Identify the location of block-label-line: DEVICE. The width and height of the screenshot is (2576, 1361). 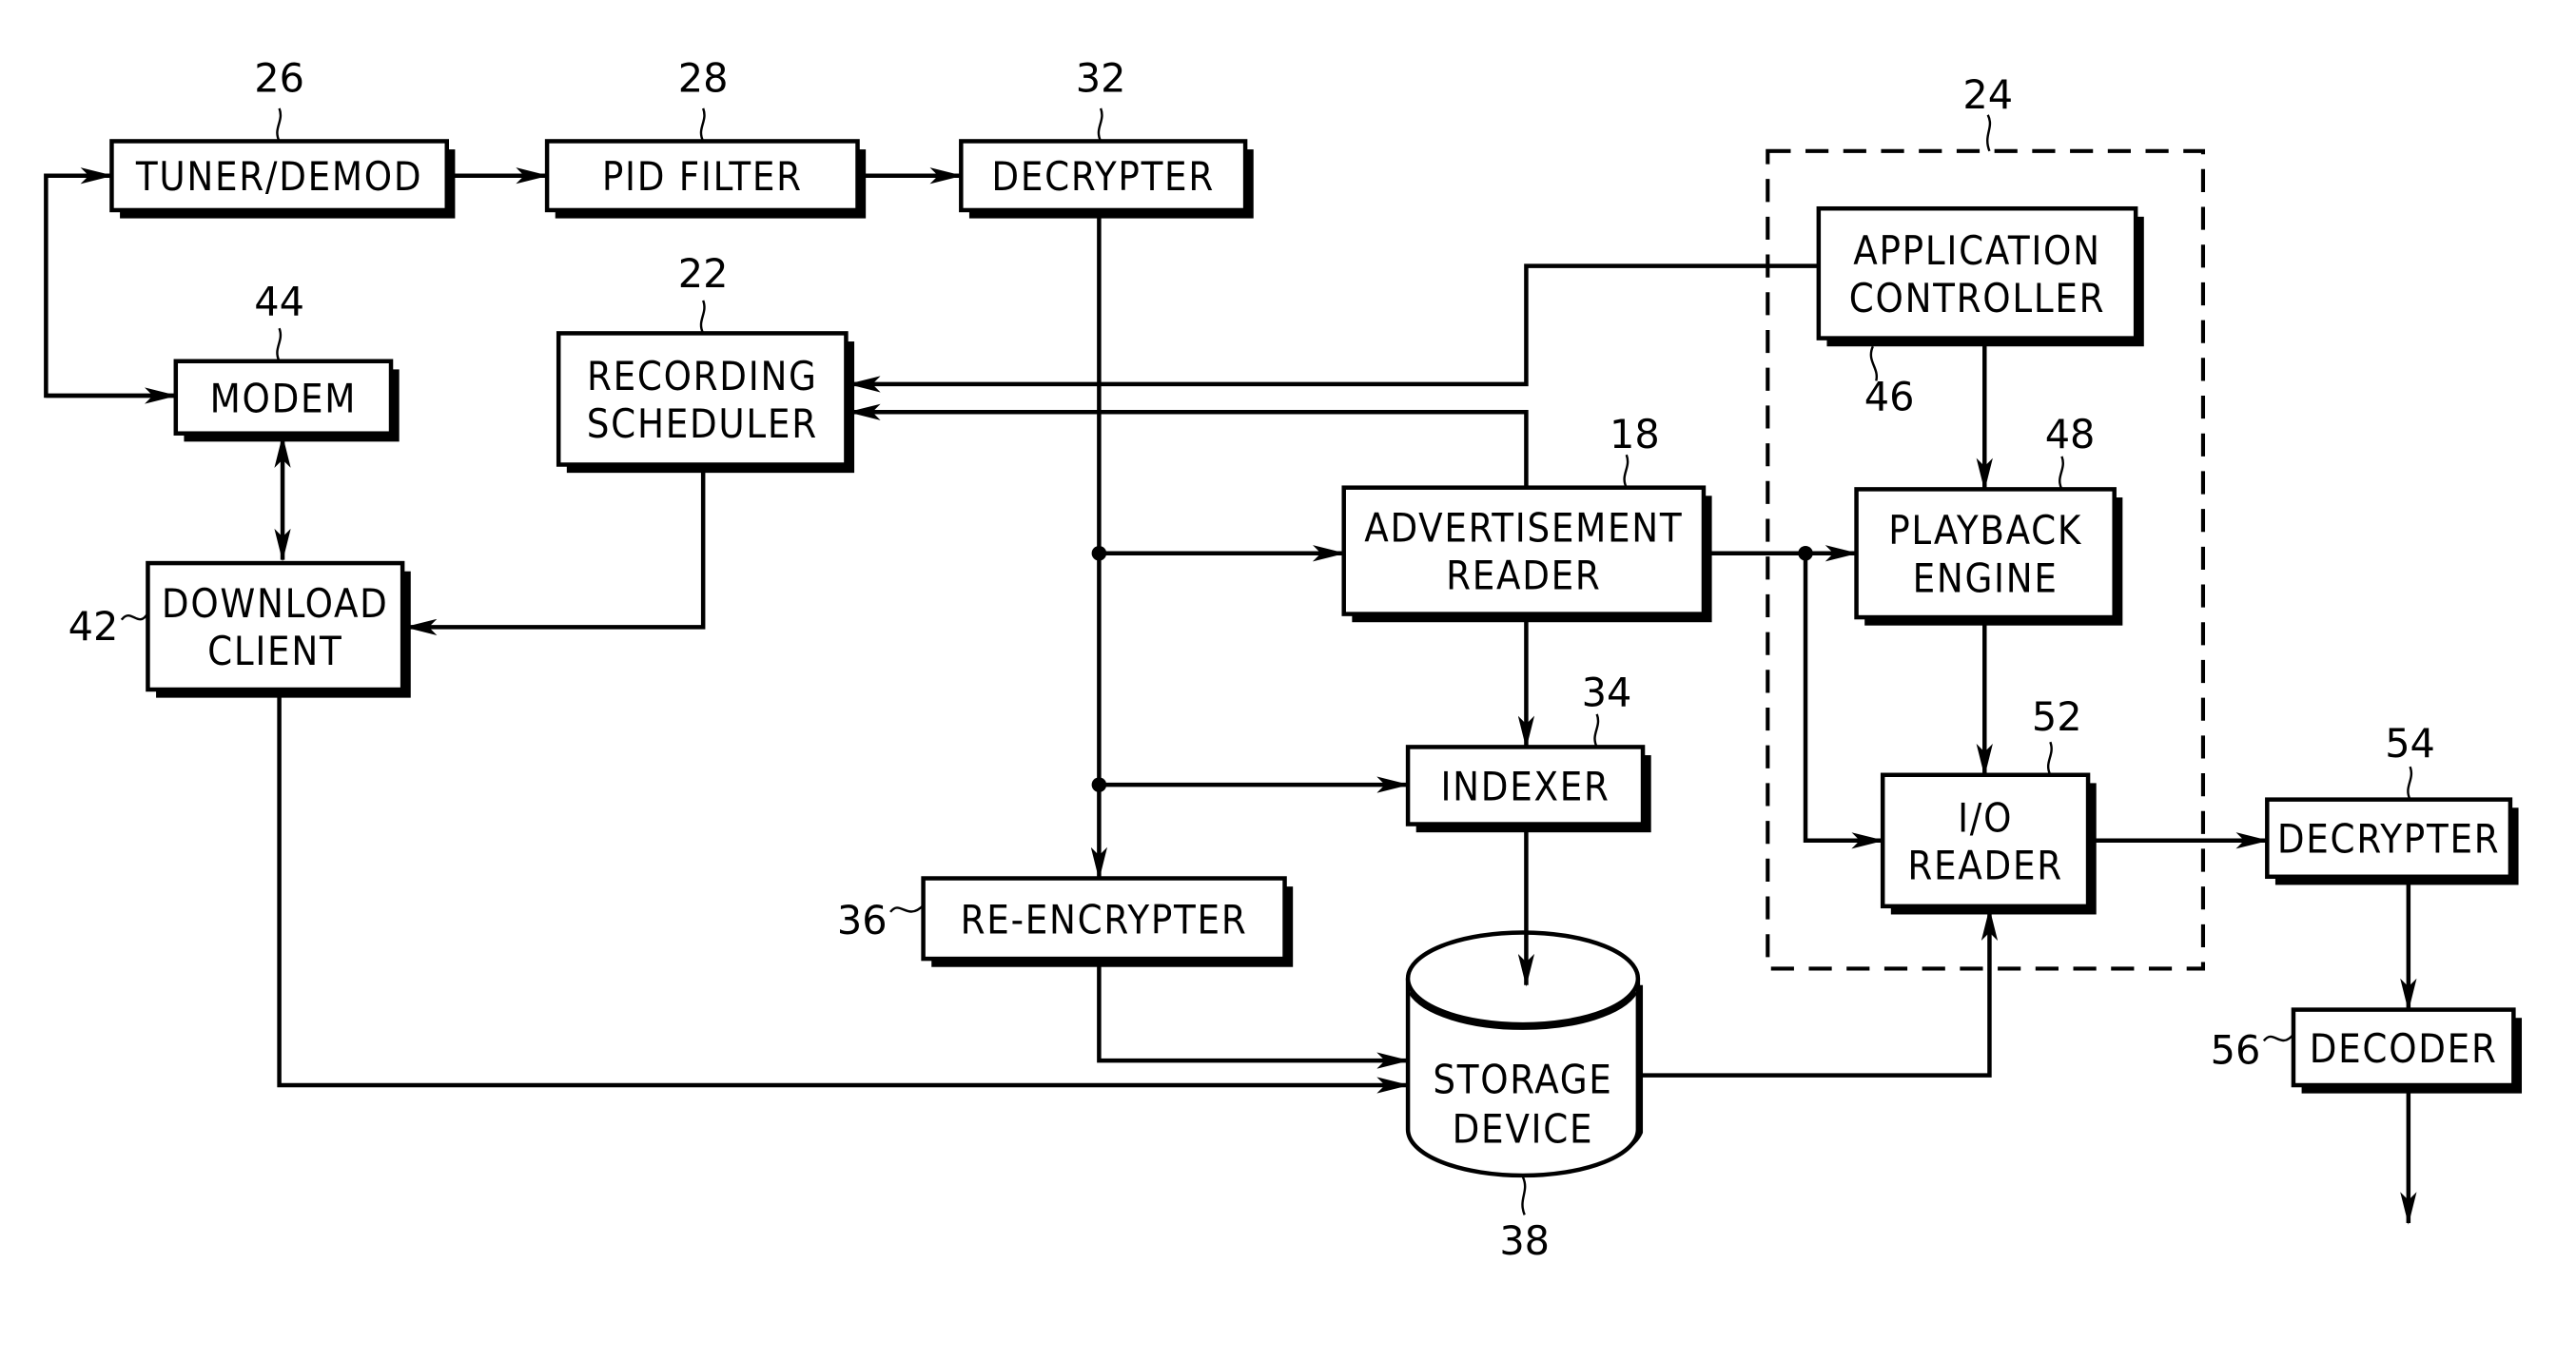
(1524, 1129).